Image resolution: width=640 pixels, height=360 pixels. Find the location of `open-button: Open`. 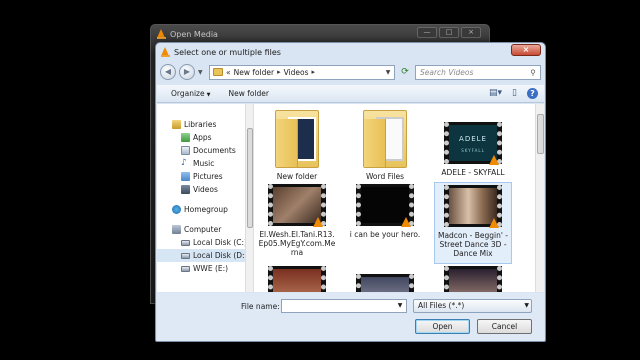

open-button: Open is located at coordinates (442, 326).